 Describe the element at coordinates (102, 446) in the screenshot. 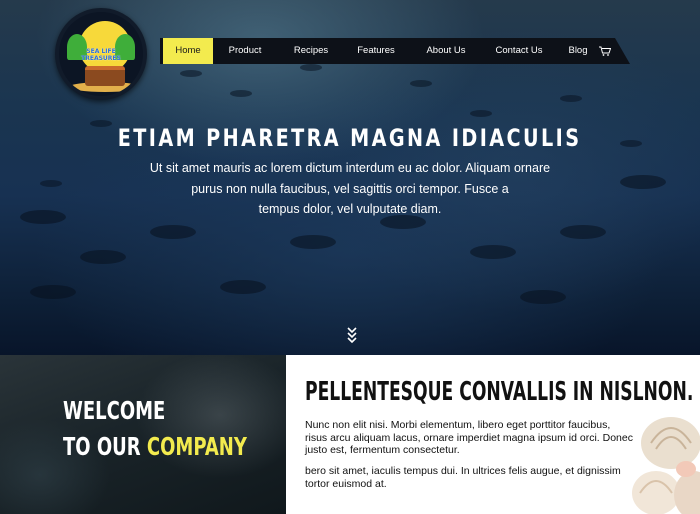

I see `welcome-heading-prefix: TO OUR` at that location.